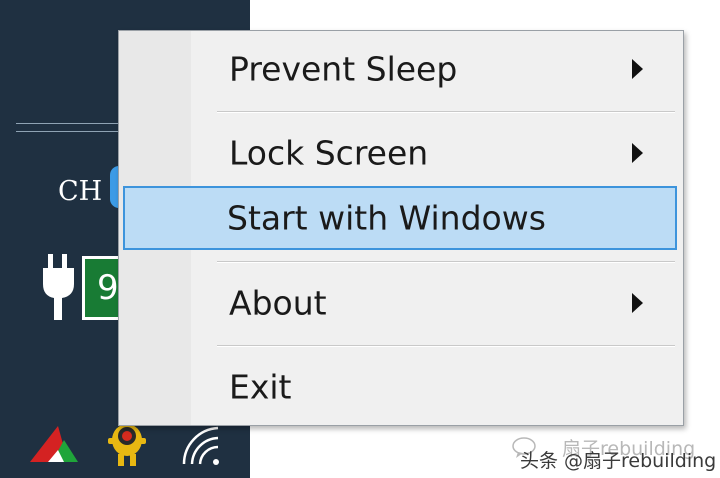  I want to click on menu-item-start-with-windows: Start with Windows, so click(400, 218).